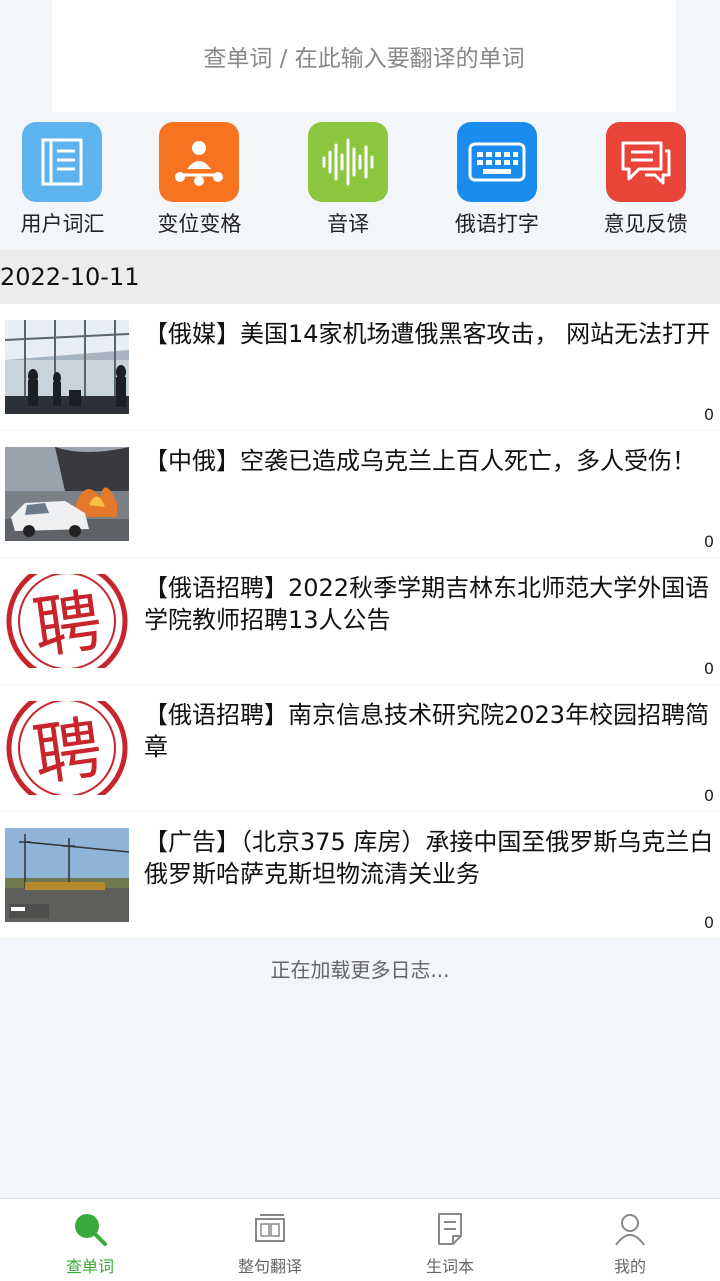 The width and height of the screenshot is (720, 1281). Describe the element at coordinates (270, 1229) in the screenshot. I see `translate-icon` at that location.